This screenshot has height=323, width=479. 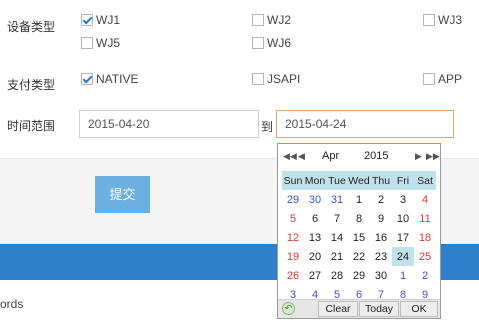 I want to click on calendar-day: 11, so click(x=425, y=218).